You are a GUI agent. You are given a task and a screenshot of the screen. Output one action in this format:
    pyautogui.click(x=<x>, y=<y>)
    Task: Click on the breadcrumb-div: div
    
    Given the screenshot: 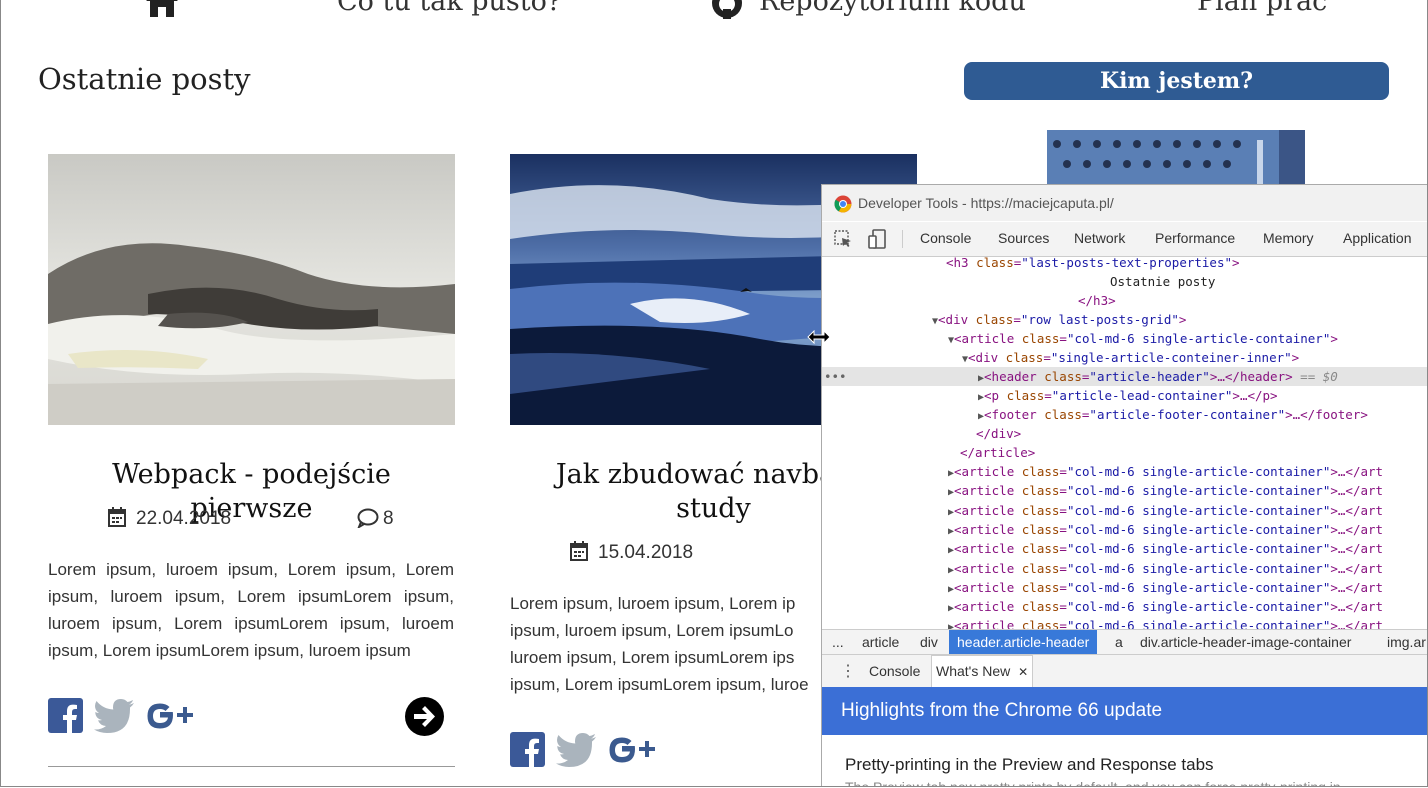 What is the action you would take?
    pyautogui.click(x=929, y=642)
    